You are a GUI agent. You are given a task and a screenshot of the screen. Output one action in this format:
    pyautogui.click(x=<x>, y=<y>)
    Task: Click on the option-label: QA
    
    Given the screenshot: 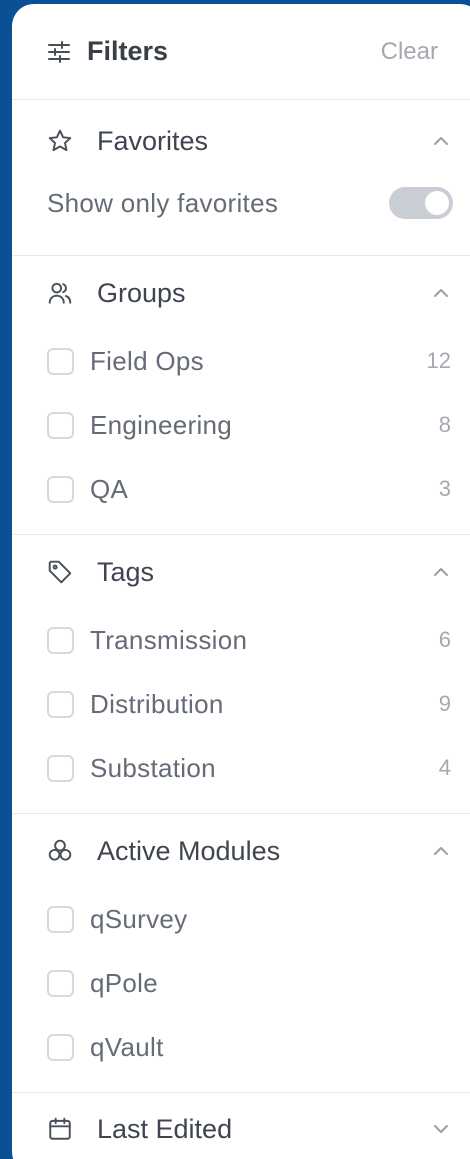 What is the action you would take?
    pyautogui.click(x=109, y=488)
    